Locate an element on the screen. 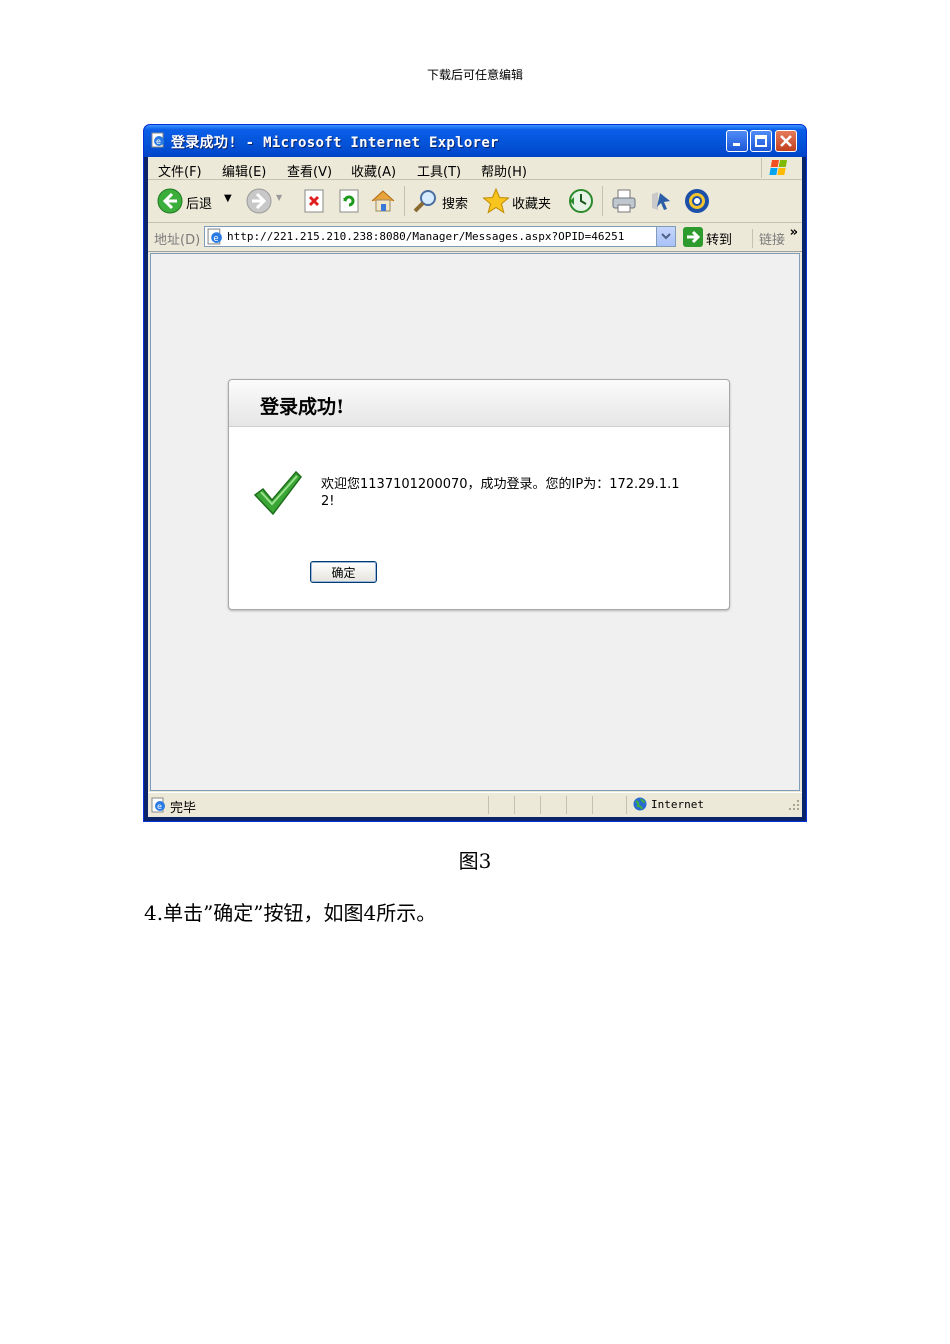 This screenshot has width=950, height=1344. menu-view: 查看(V) is located at coordinates (309, 170).